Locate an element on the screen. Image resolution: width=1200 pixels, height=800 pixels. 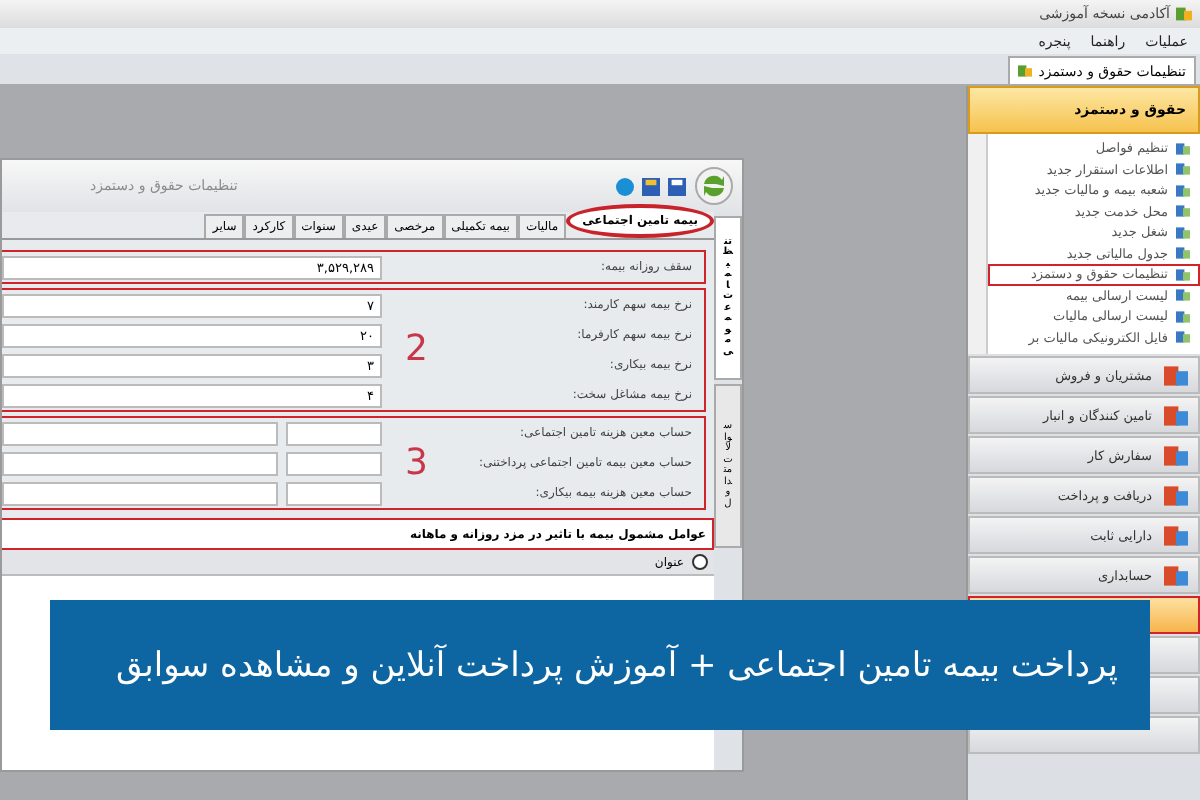
scrollbar is located at coordinates (978, 244).